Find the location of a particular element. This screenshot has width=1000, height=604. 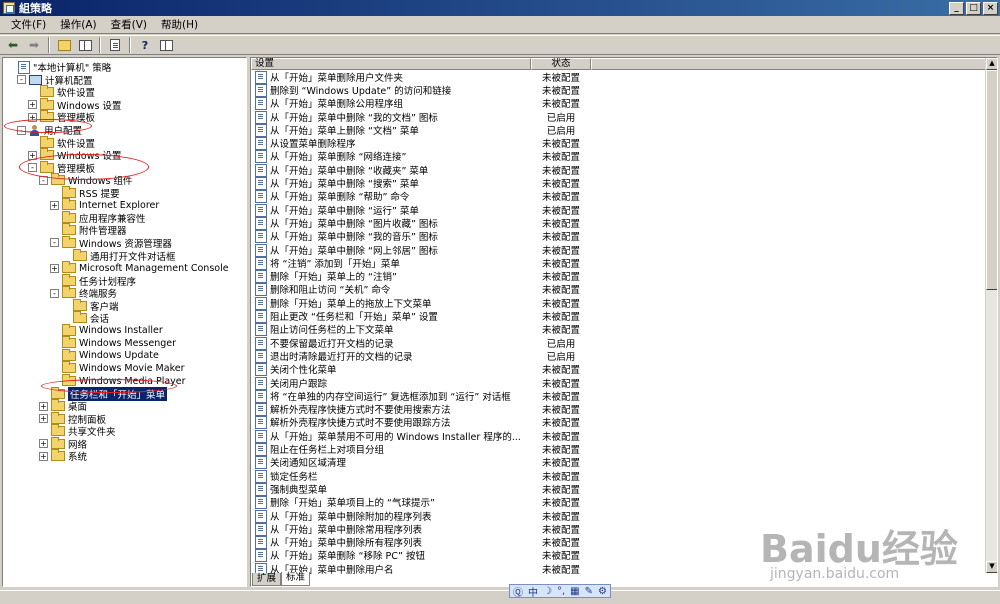

tree-node: + 桌面 is located at coordinates (63, 406).